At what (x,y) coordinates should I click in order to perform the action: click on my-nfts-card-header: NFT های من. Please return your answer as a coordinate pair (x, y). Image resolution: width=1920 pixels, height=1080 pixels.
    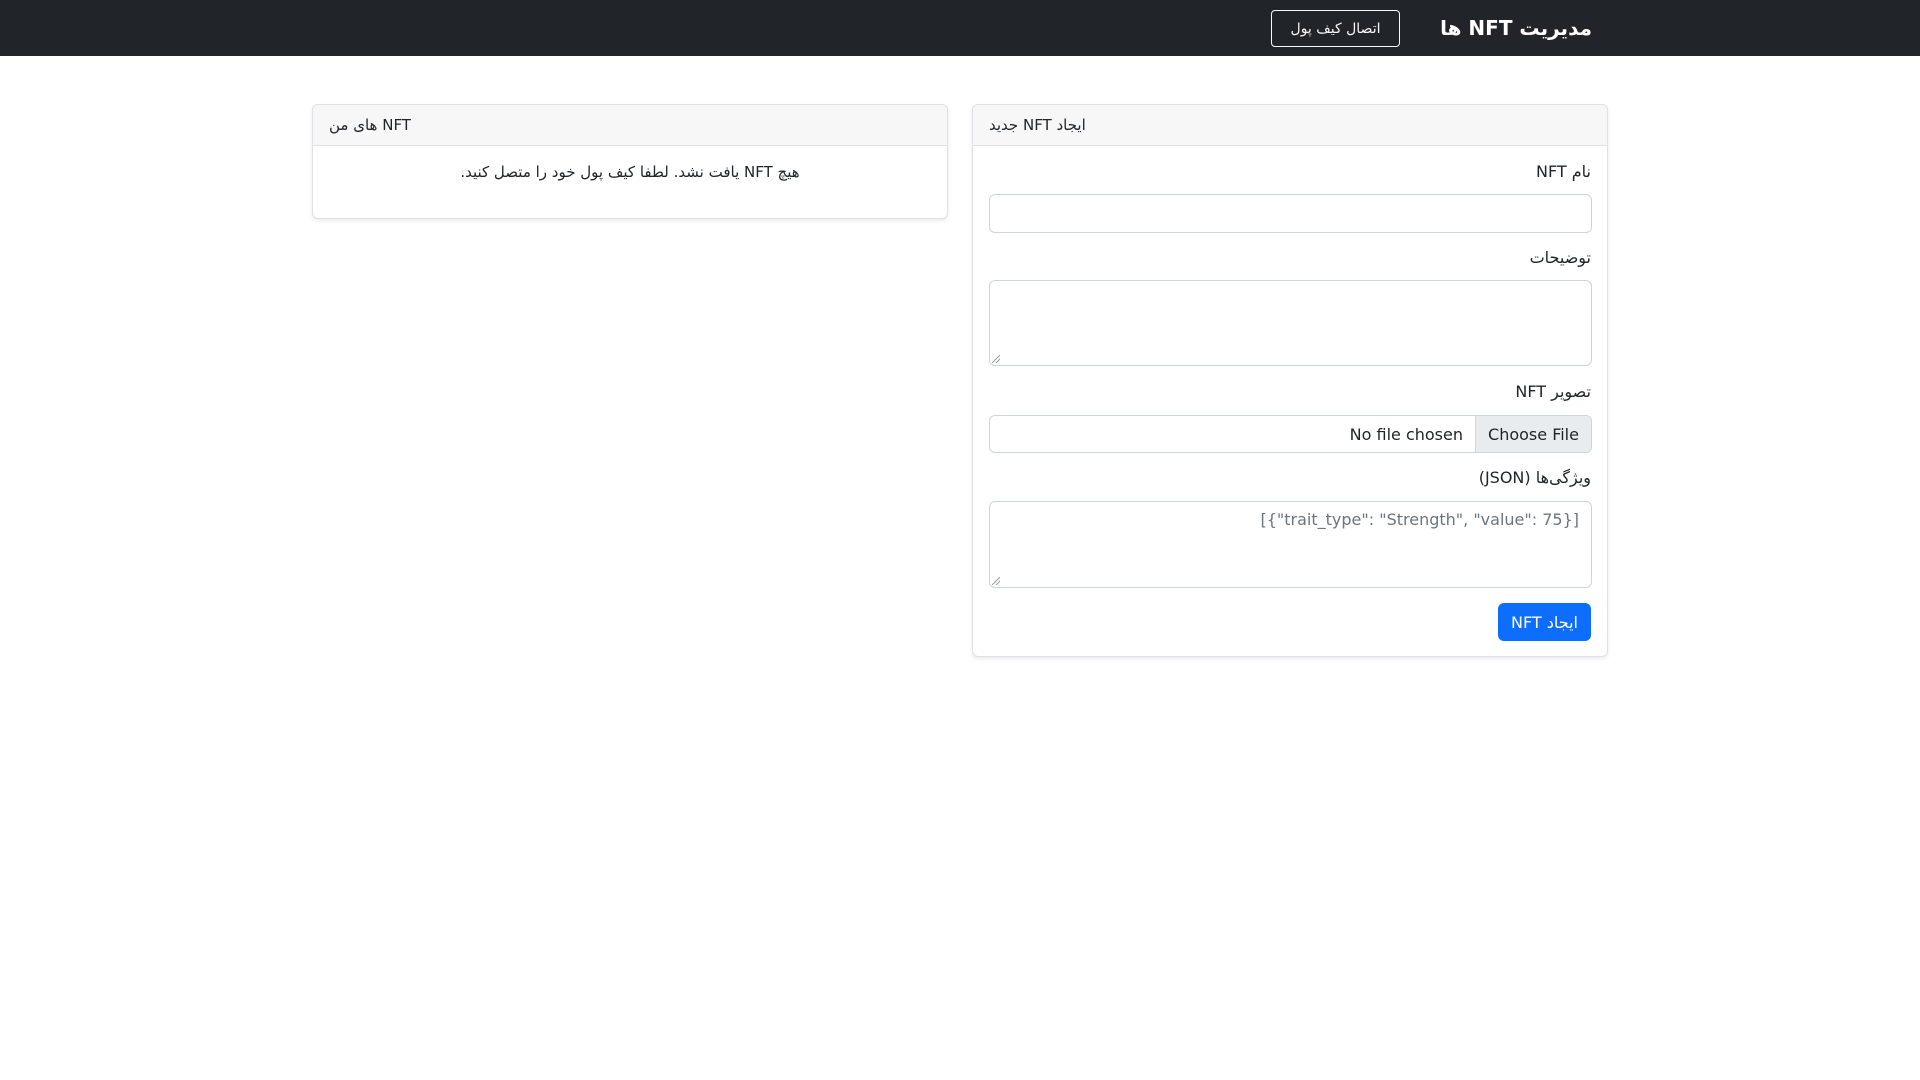
    Looking at the image, I should click on (630, 125).